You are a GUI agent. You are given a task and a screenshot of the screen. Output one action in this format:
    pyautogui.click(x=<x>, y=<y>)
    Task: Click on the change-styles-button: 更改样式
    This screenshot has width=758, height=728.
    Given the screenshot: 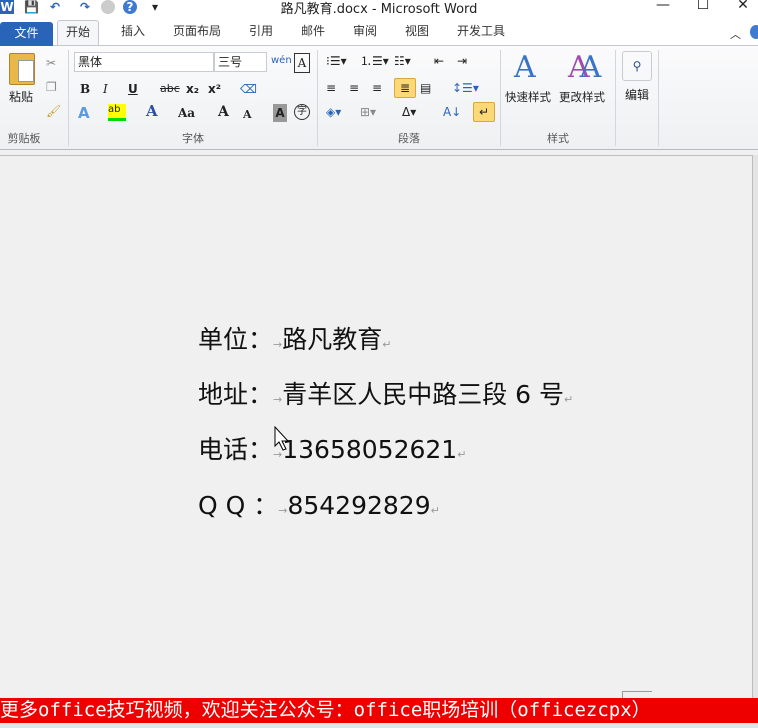 What is the action you would take?
    pyautogui.click(x=582, y=97)
    